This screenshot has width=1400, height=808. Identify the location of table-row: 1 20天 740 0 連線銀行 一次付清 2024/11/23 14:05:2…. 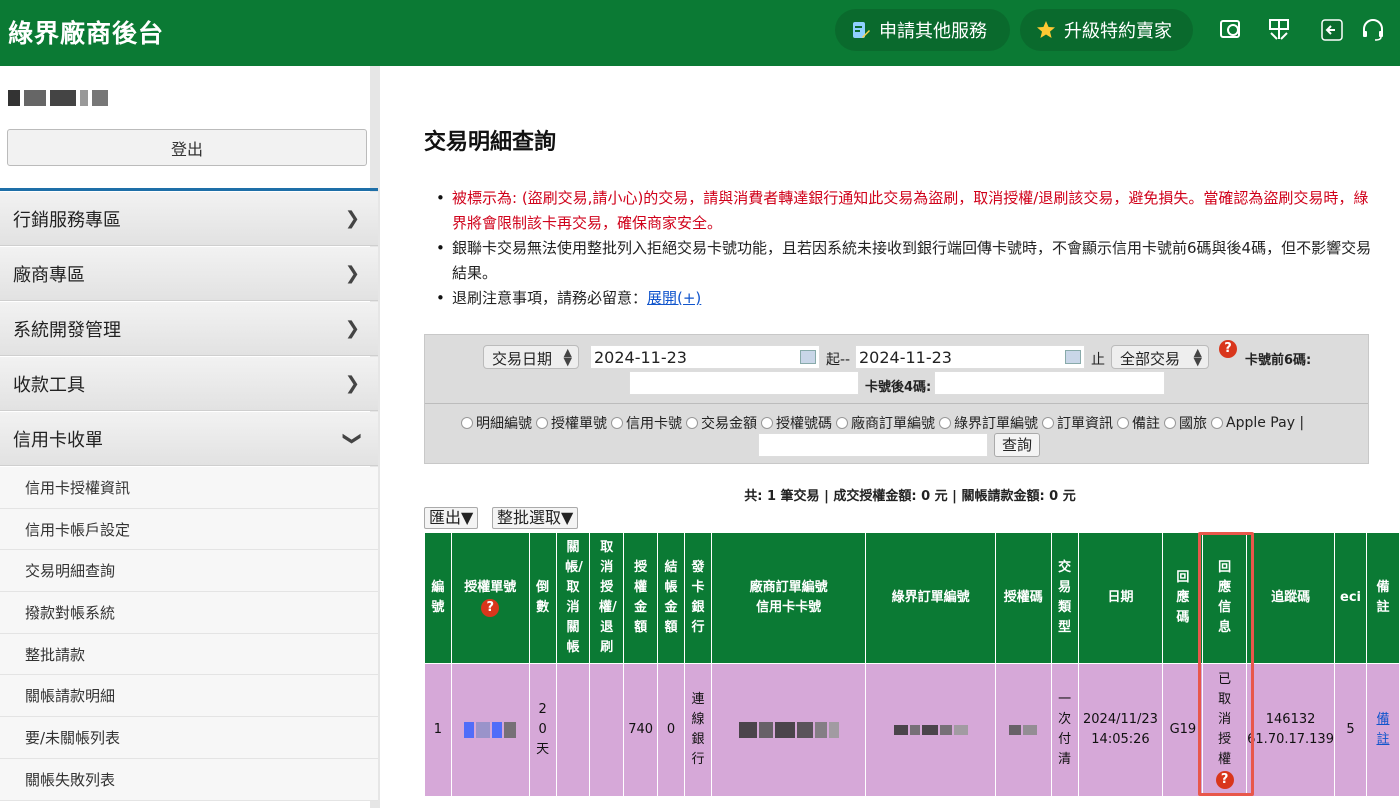
(912, 730).